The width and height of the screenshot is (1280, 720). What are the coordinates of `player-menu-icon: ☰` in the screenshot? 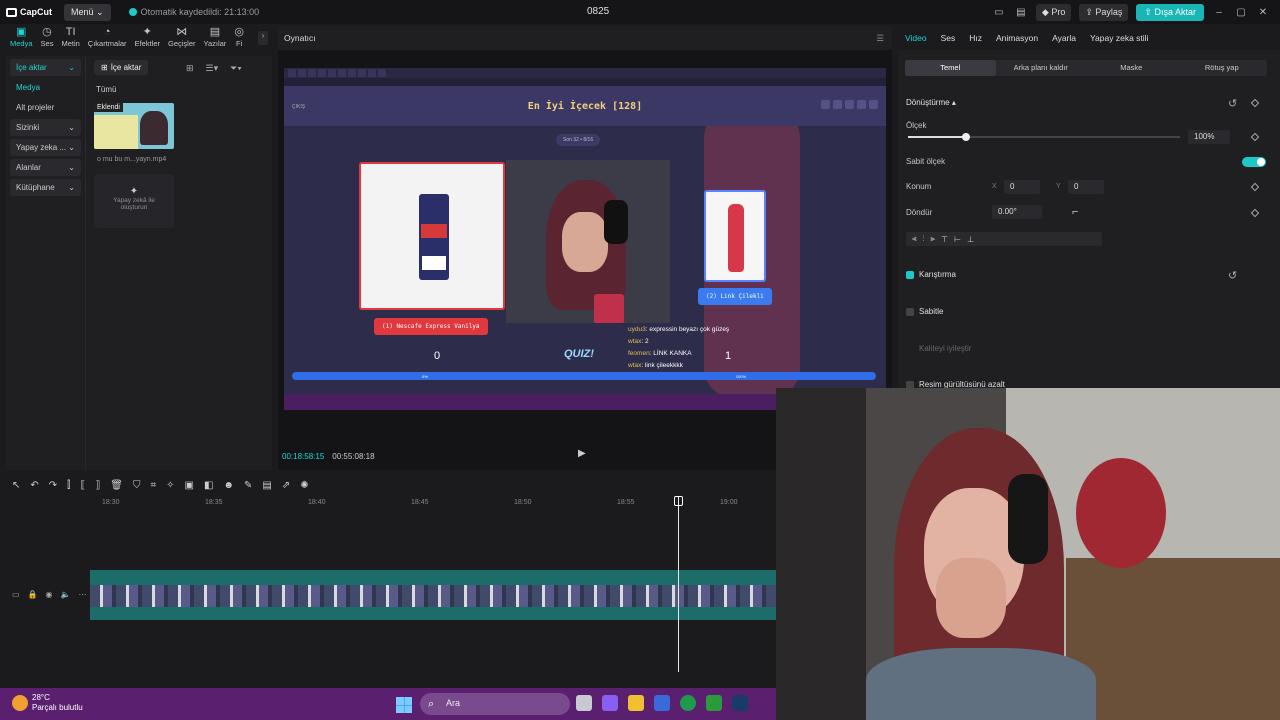 It's located at (880, 38).